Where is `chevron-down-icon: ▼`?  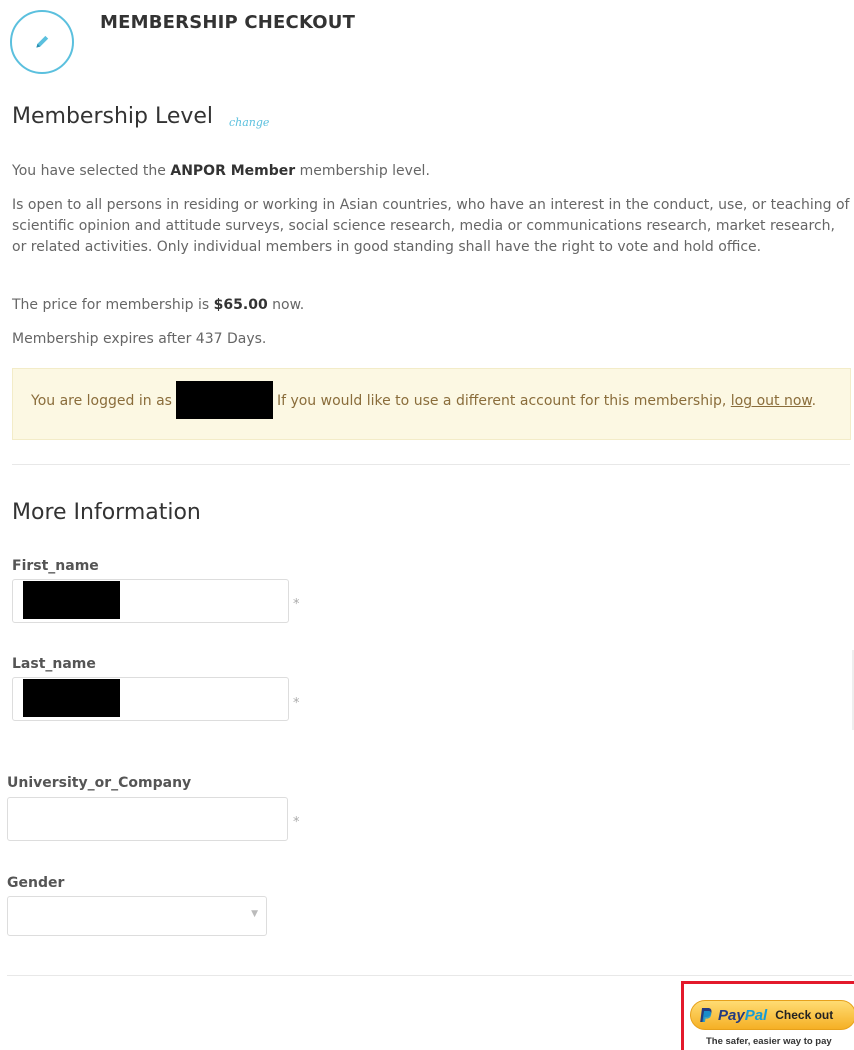 chevron-down-icon: ▼ is located at coordinates (254, 914).